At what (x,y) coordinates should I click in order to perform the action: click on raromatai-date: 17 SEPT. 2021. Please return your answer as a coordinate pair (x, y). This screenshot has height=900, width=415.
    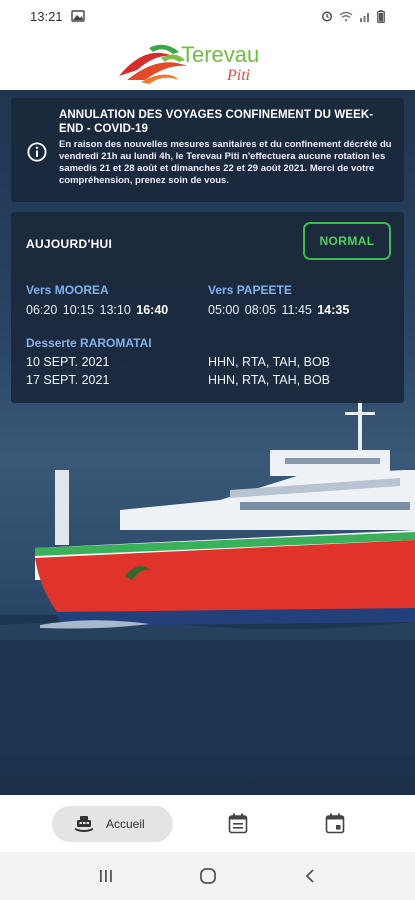
    Looking at the image, I should click on (68, 380).